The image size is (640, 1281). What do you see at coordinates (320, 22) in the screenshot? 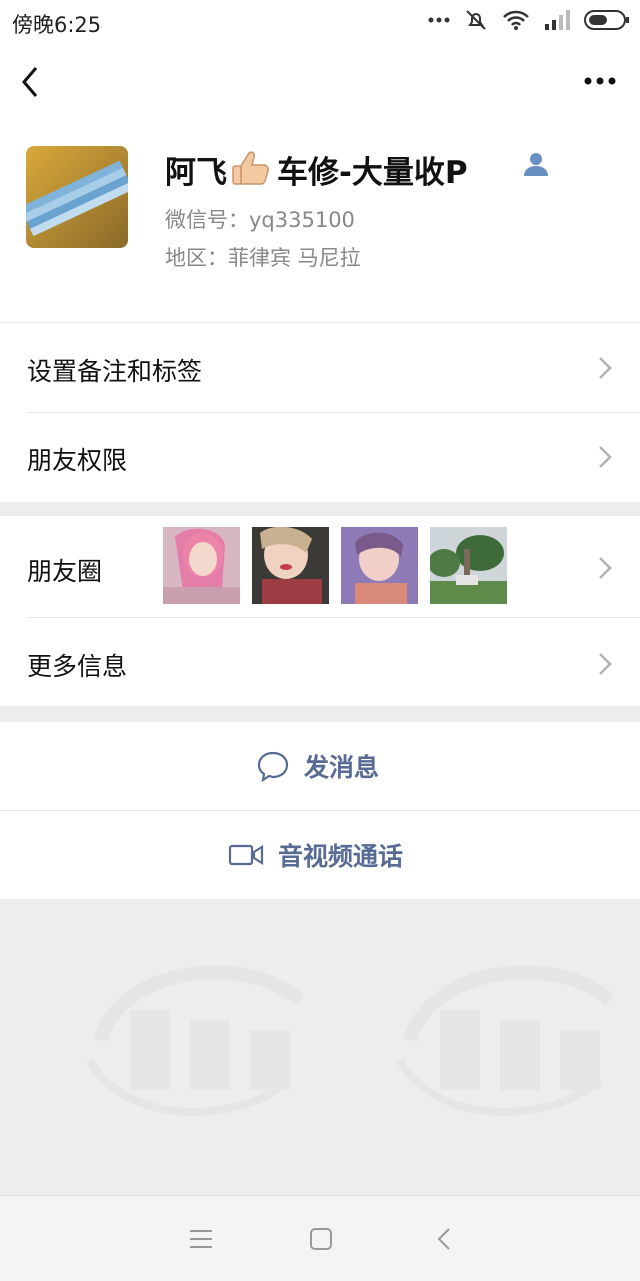
I see `status-bar: 傍晚6:25` at bounding box center [320, 22].